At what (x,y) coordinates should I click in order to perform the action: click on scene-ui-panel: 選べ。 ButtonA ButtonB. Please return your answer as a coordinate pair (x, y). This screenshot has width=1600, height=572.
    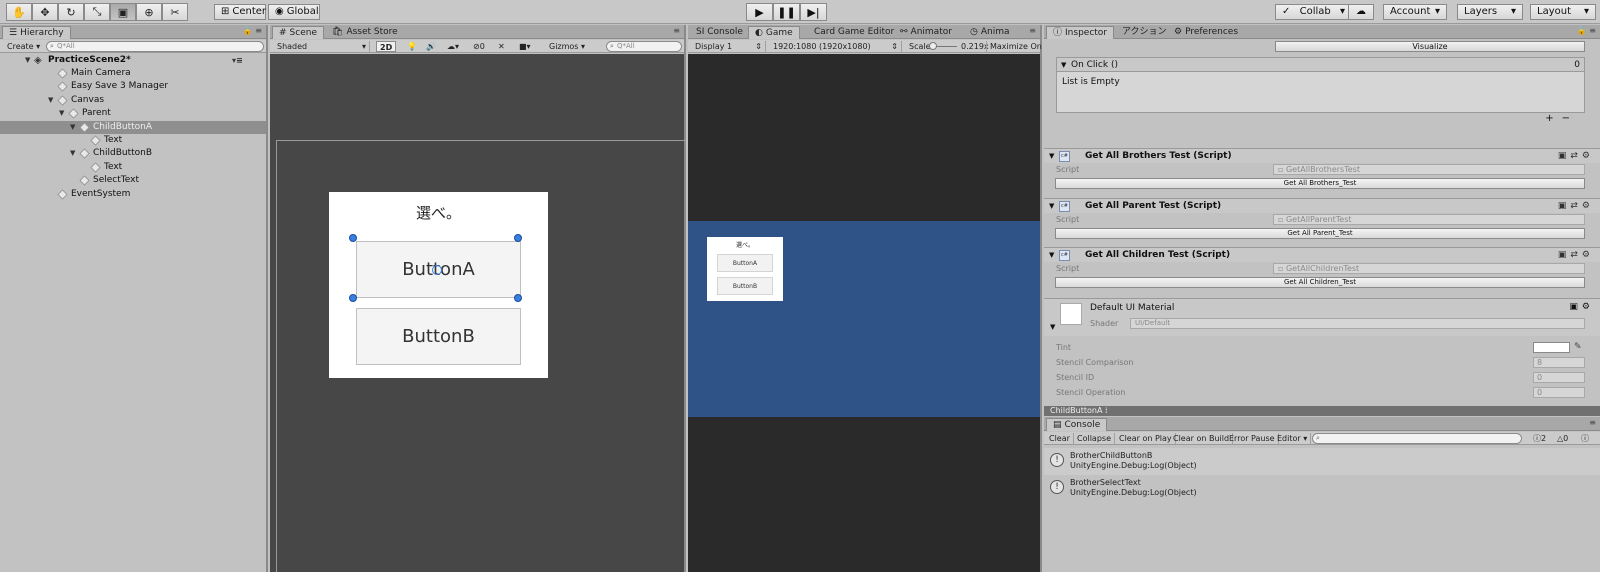
    Looking at the image, I should click on (438, 285).